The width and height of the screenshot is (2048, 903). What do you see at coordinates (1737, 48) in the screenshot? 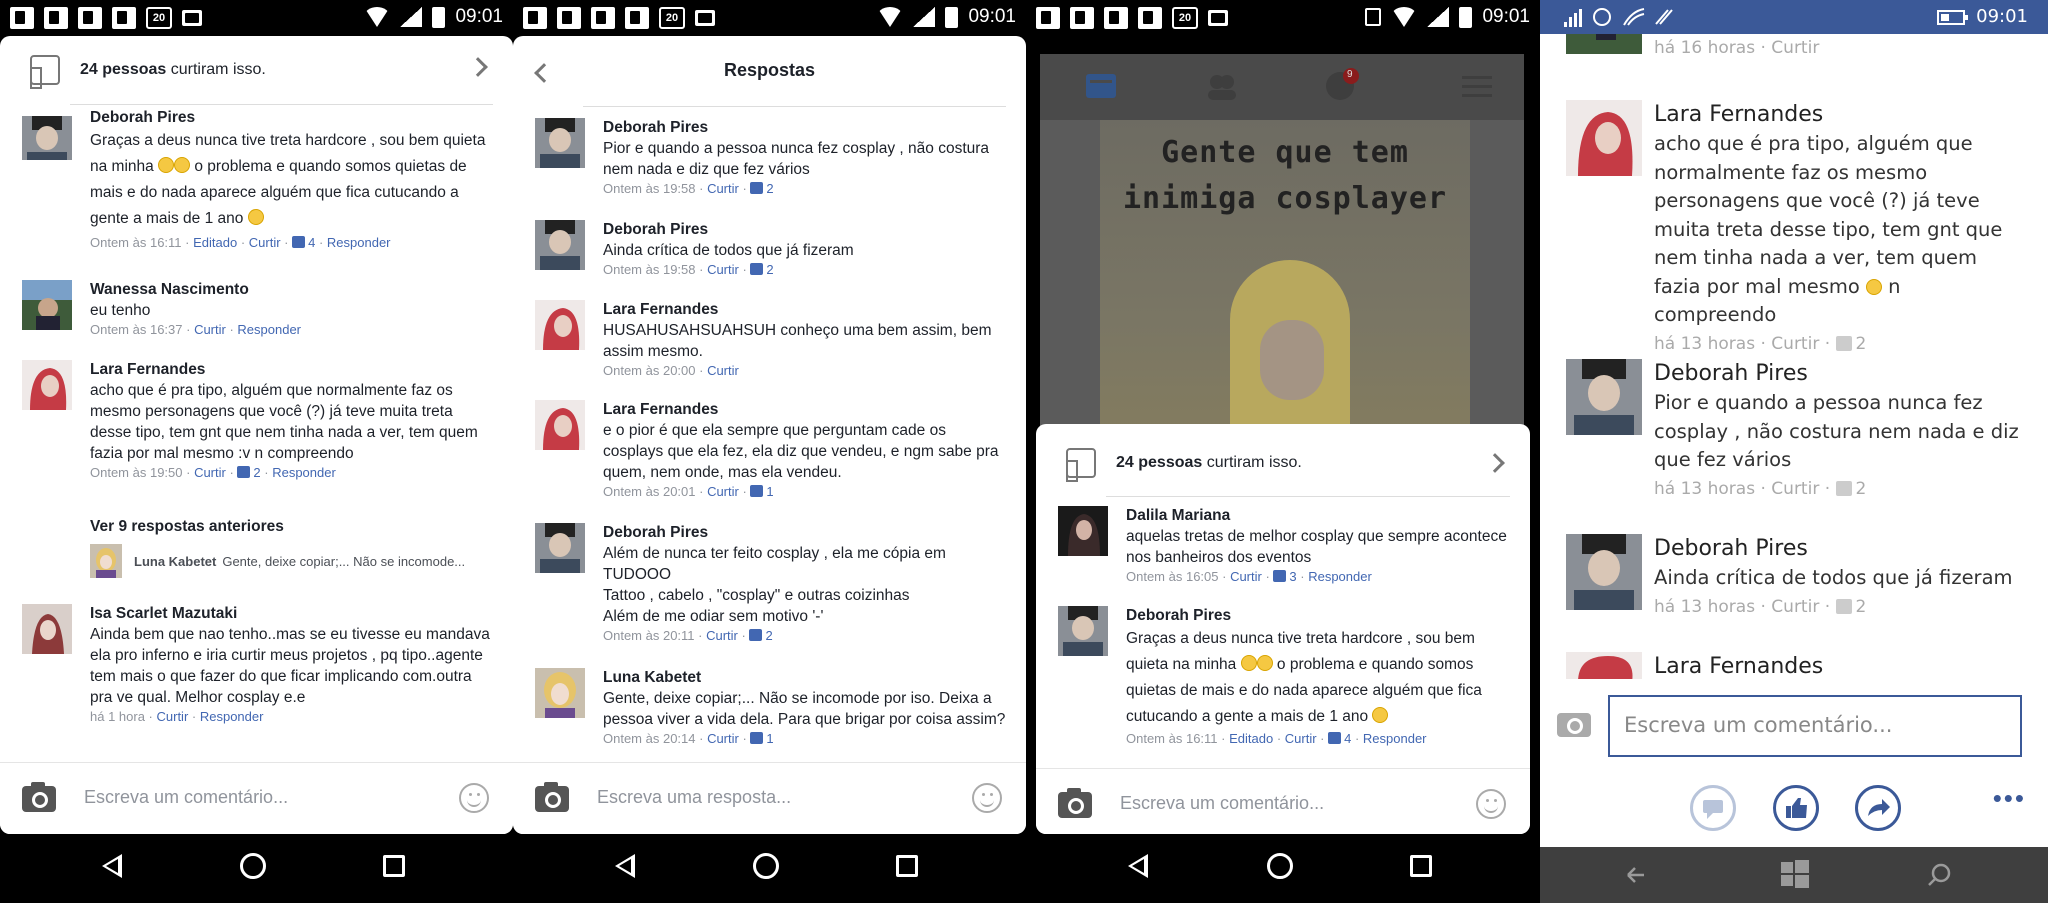
I see `comment-meta: há 16 horas · Curtir` at bounding box center [1737, 48].